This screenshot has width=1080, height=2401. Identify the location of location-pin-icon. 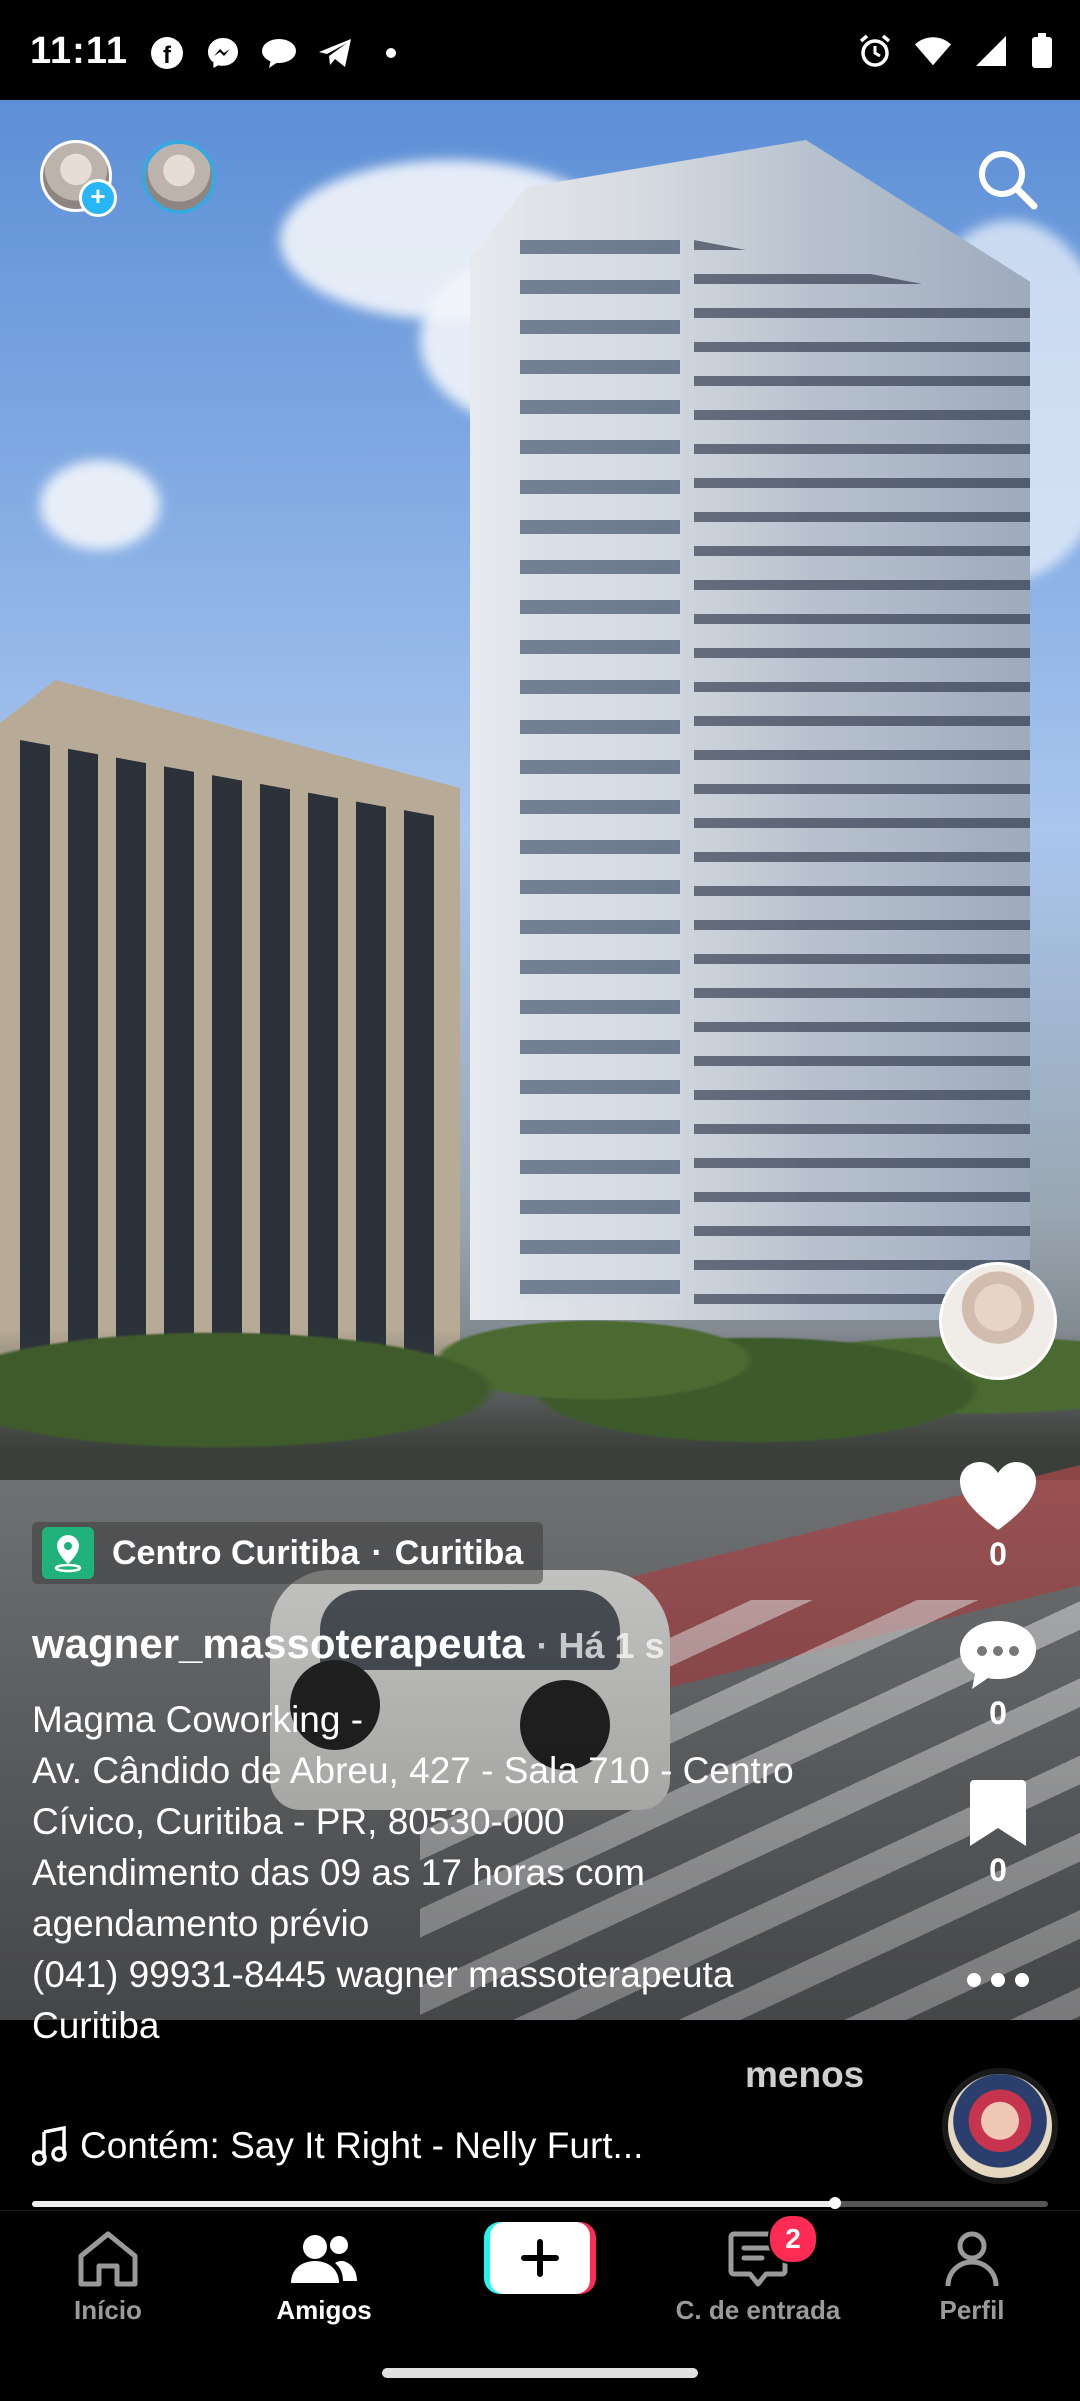
(68, 1553).